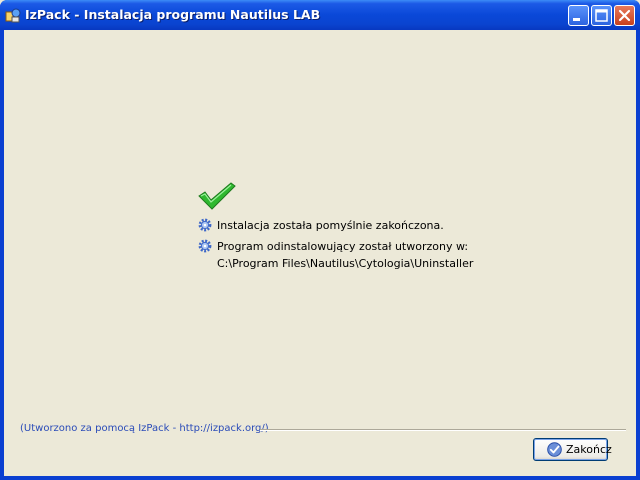 This screenshot has width=640, height=480. Describe the element at coordinates (589, 449) in the screenshot. I see `finish-button-label: Zakończ` at that location.